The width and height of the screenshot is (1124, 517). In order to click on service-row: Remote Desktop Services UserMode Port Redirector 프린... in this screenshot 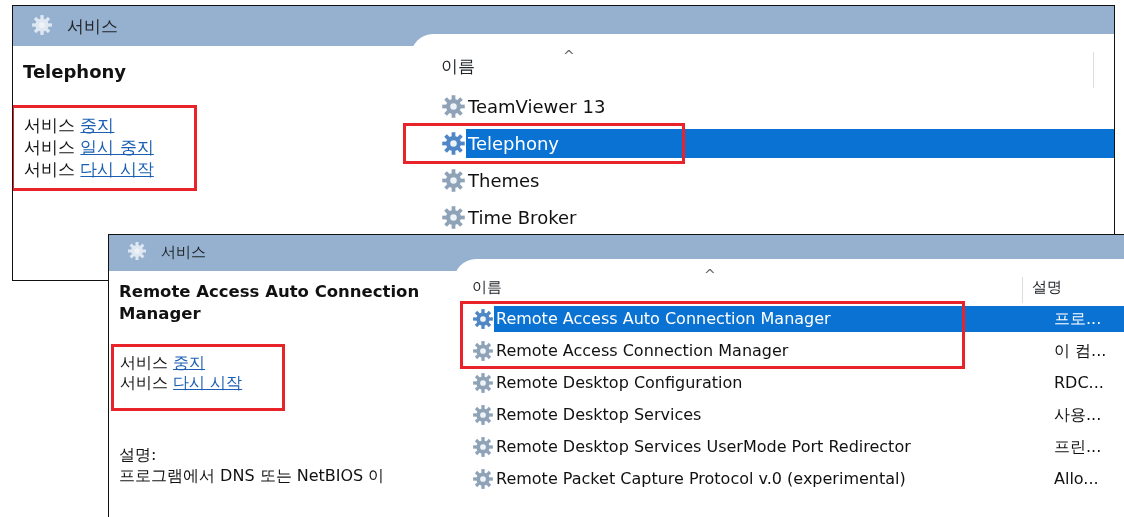, I will do `click(789, 447)`.